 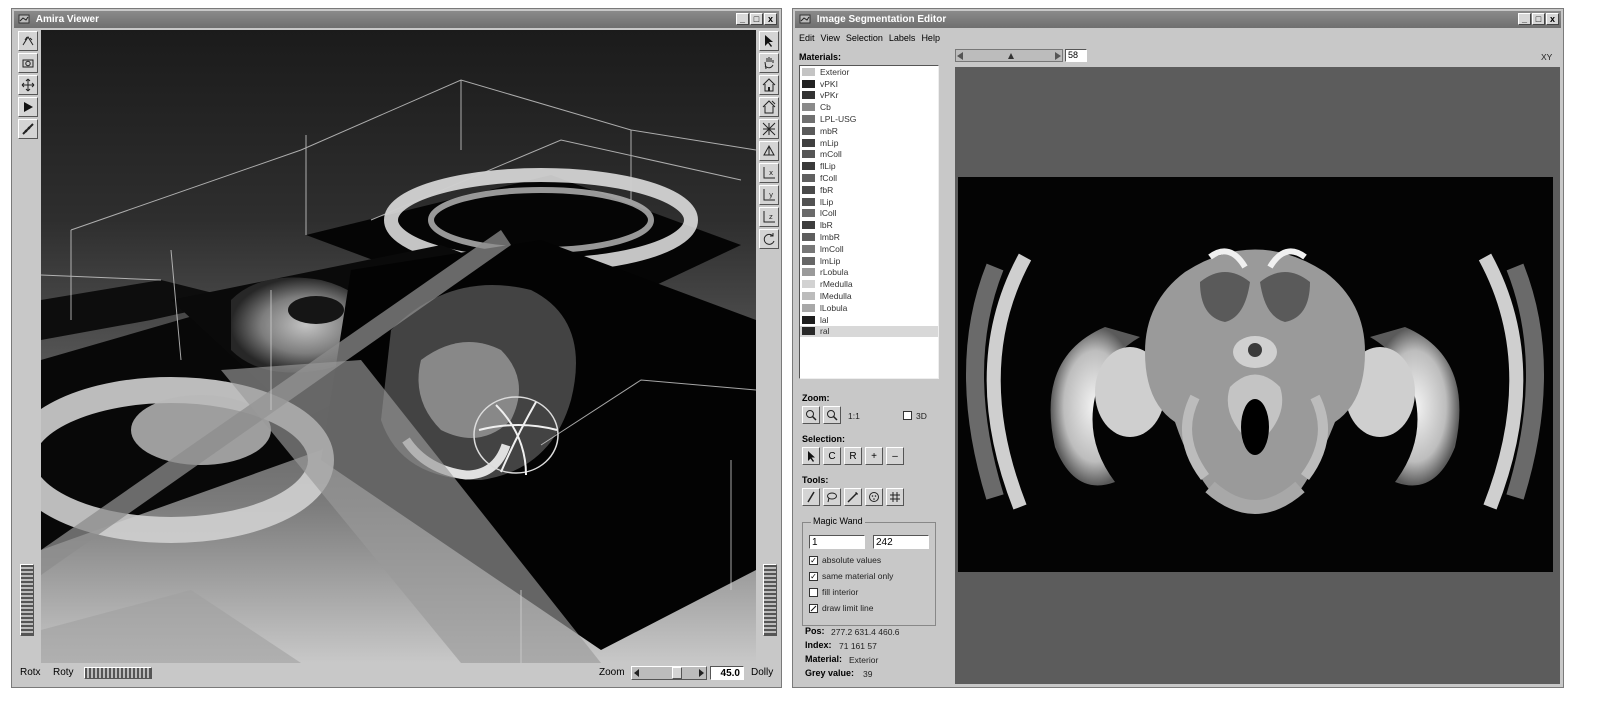 What do you see at coordinates (28, 85) in the screenshot?
I see `move-icon` at bounding box center [28, 85].